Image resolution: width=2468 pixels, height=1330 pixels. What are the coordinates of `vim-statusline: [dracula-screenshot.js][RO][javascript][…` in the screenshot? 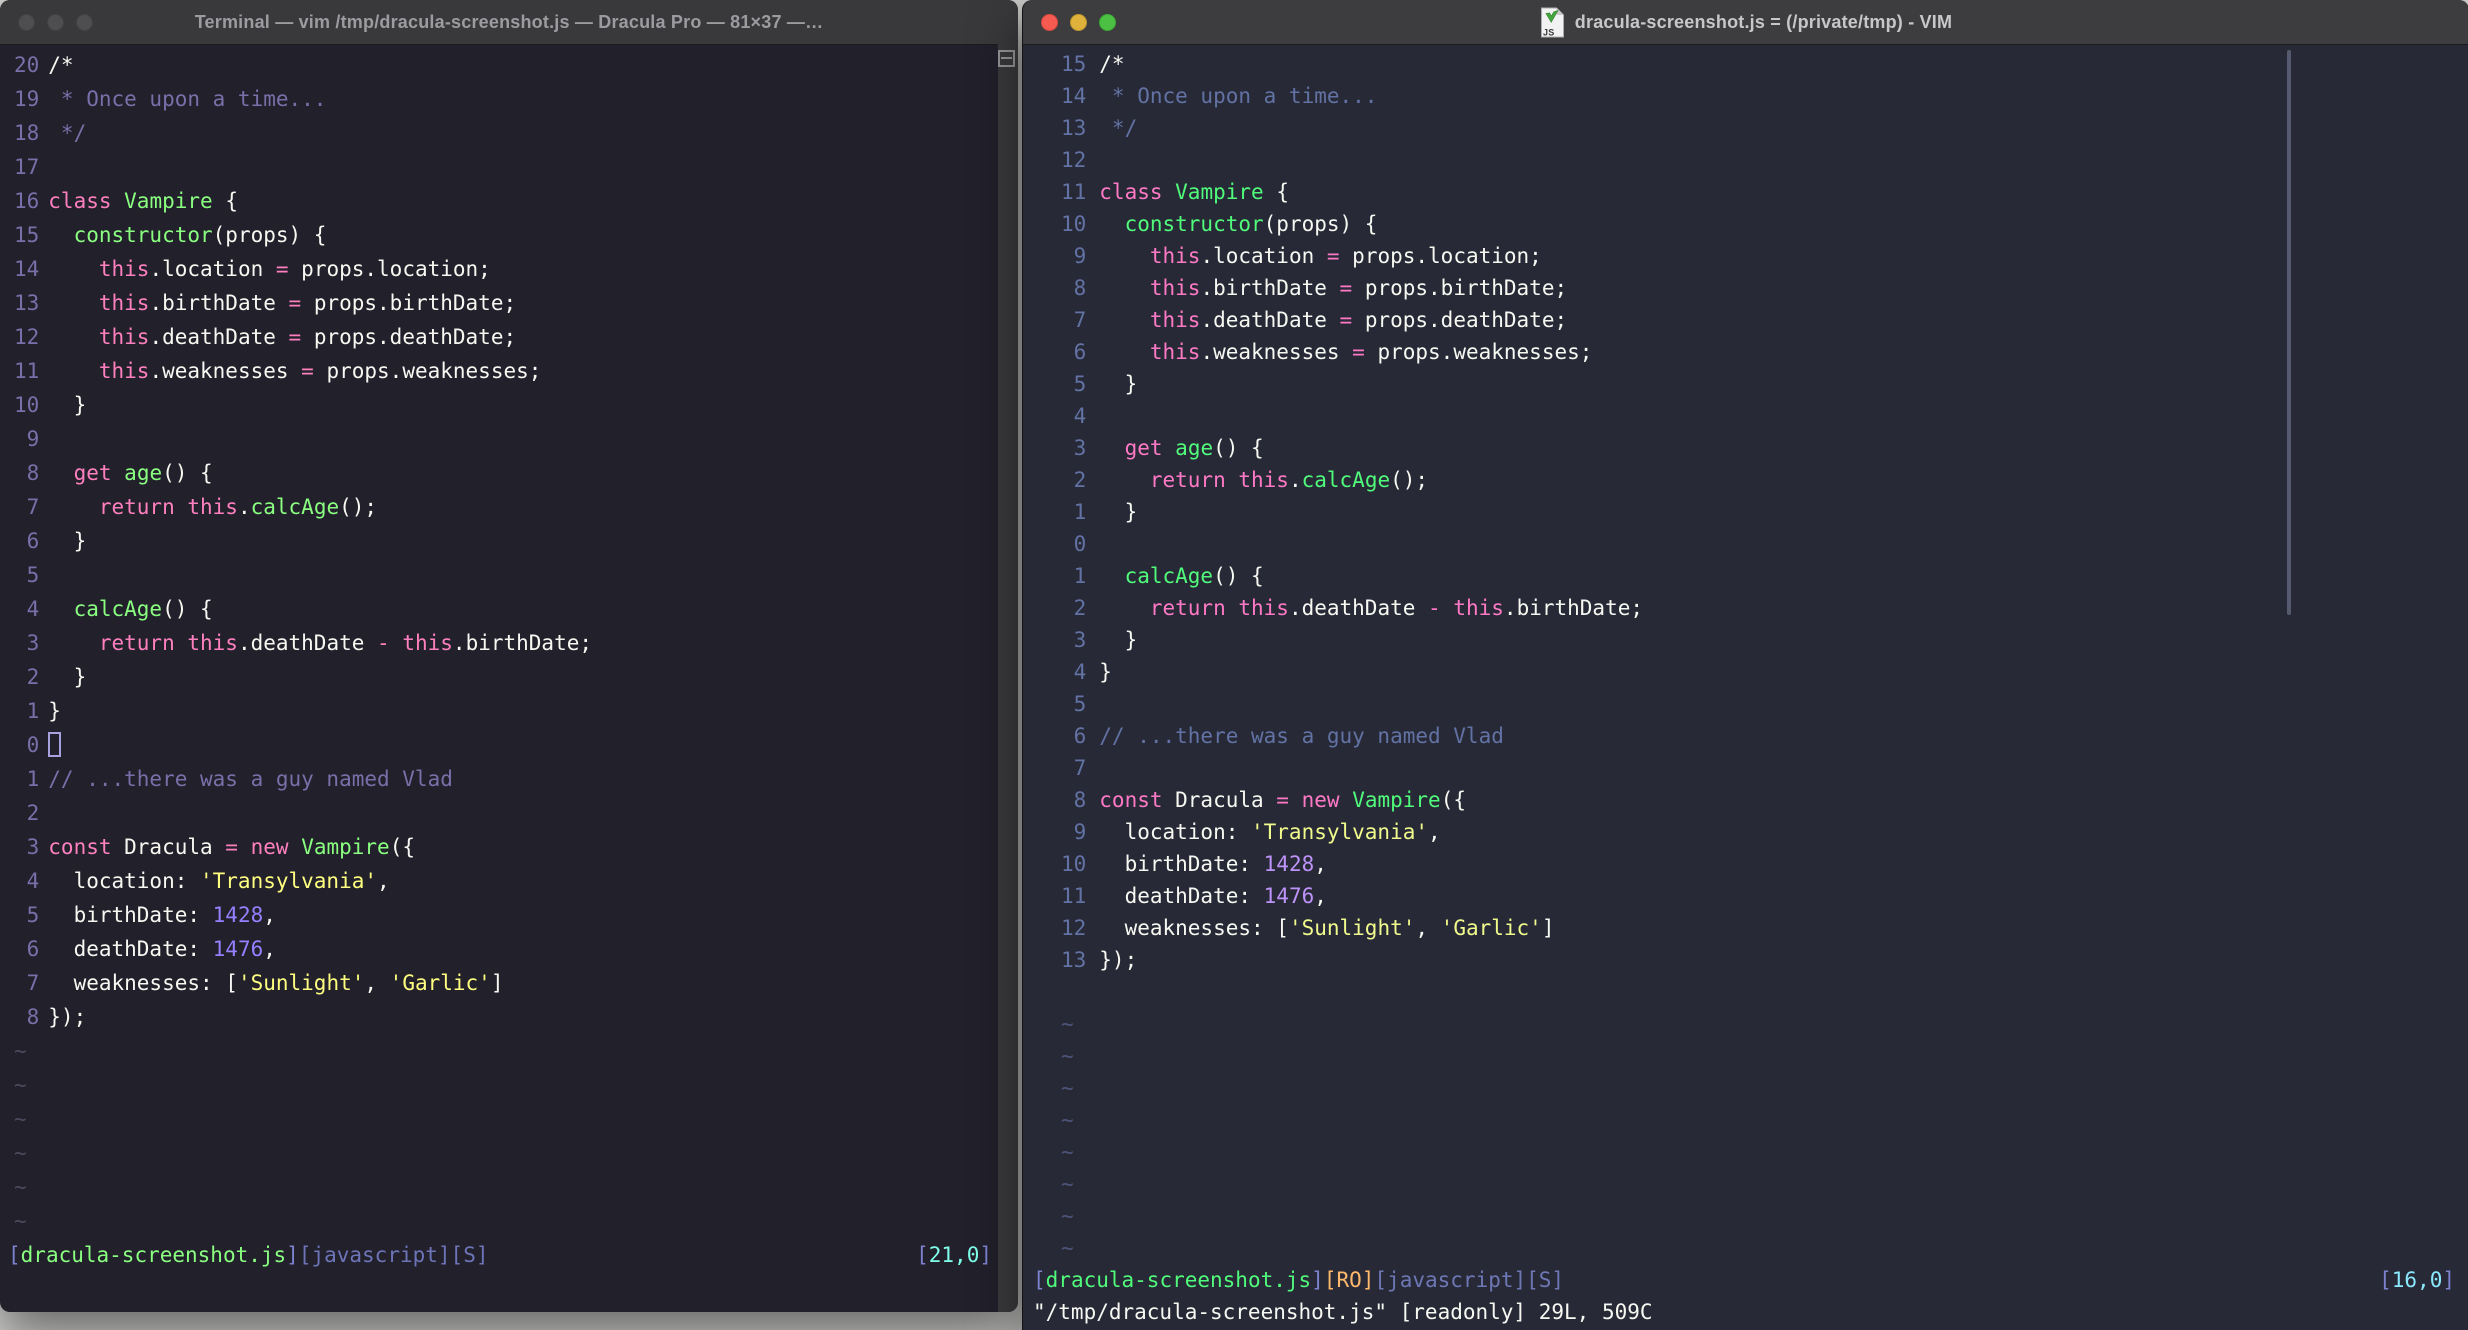 It's located at (1750, 1280).